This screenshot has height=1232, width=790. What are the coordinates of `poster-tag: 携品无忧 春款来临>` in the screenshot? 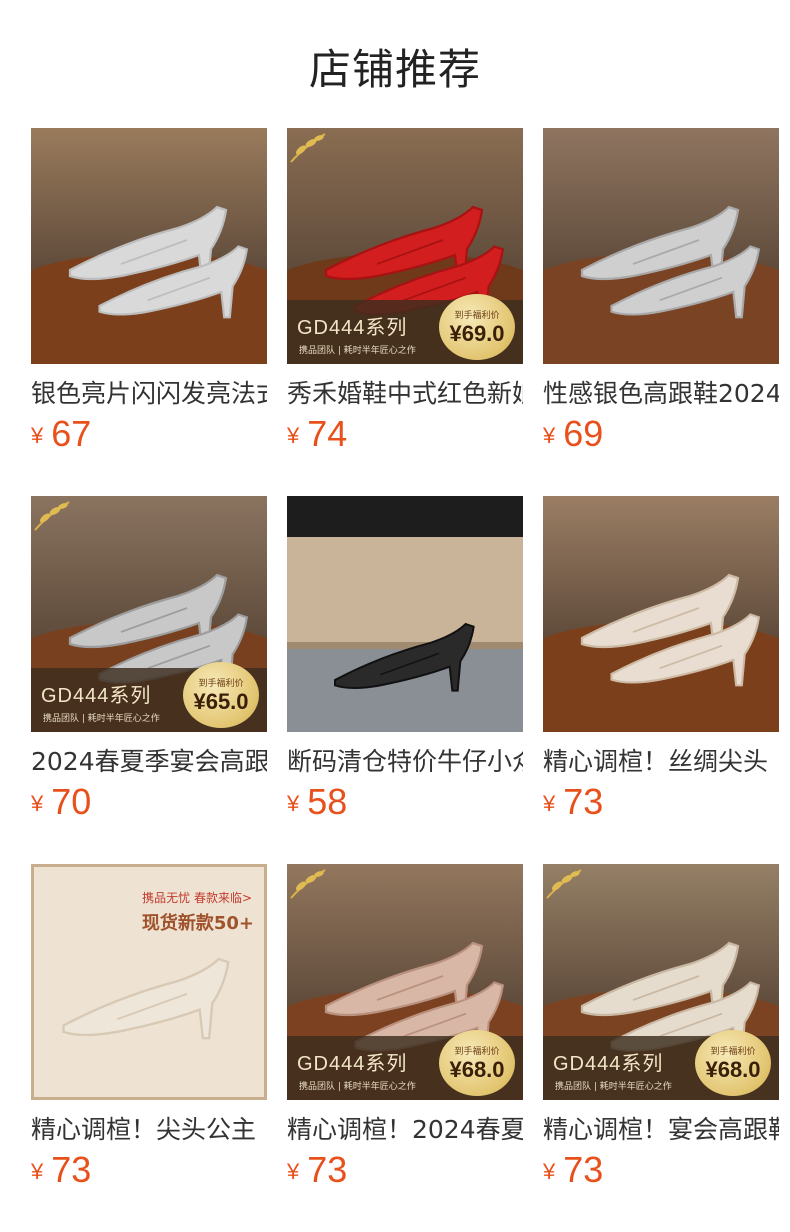 It's located at (197, 898).